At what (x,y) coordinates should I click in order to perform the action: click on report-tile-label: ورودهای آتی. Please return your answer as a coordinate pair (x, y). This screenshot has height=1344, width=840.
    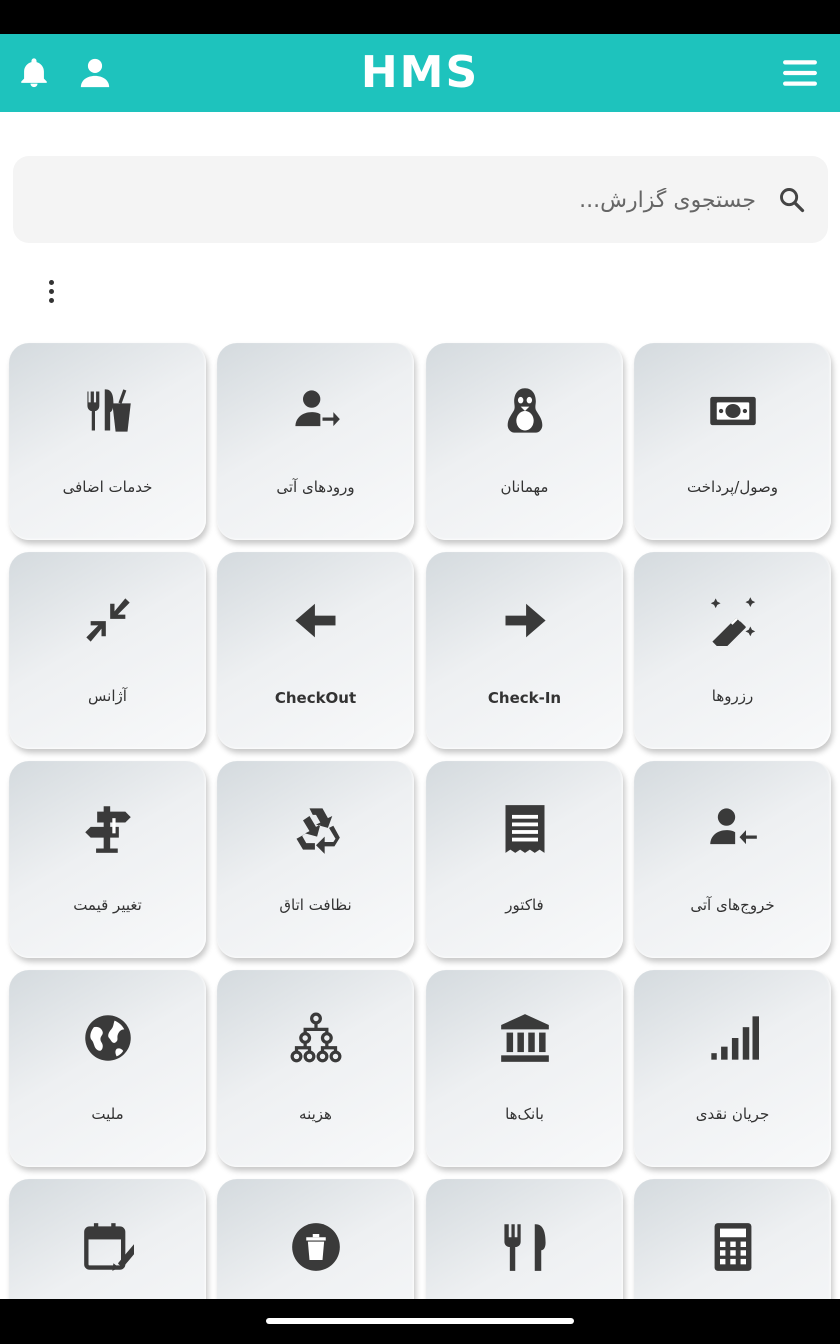
    Looking at the image, I should click on (315, 487).